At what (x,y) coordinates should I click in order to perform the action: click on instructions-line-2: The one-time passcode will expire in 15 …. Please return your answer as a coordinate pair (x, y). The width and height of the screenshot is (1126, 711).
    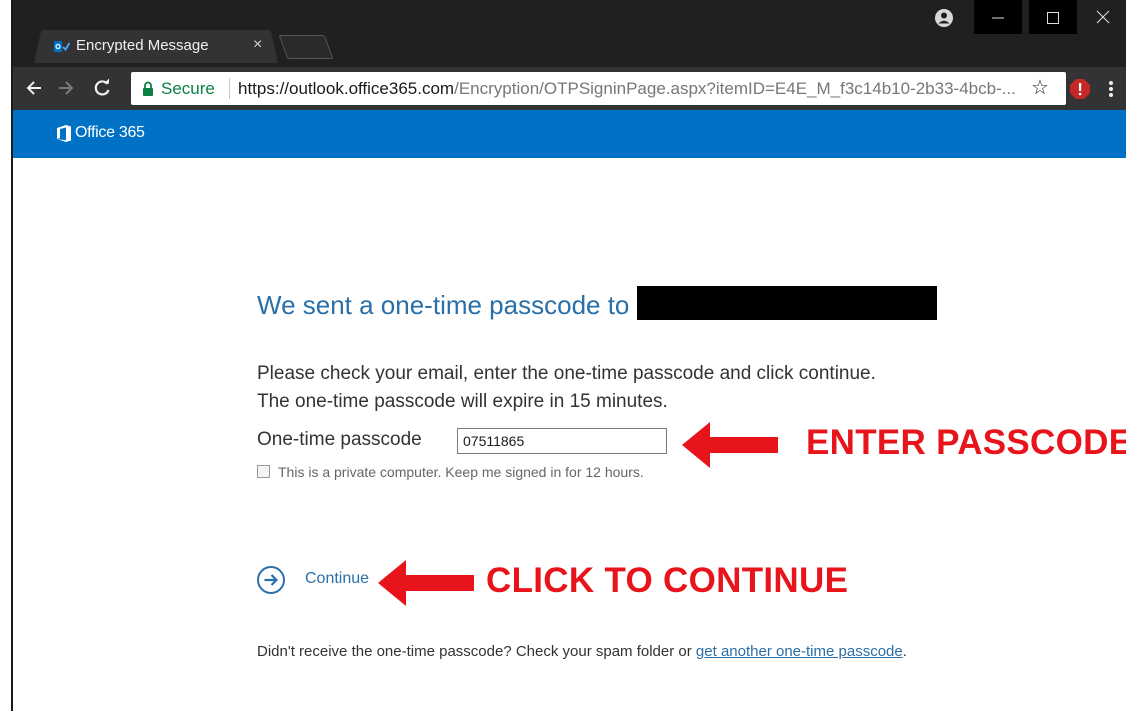
    Looking at the image, I should click on (462, 401).